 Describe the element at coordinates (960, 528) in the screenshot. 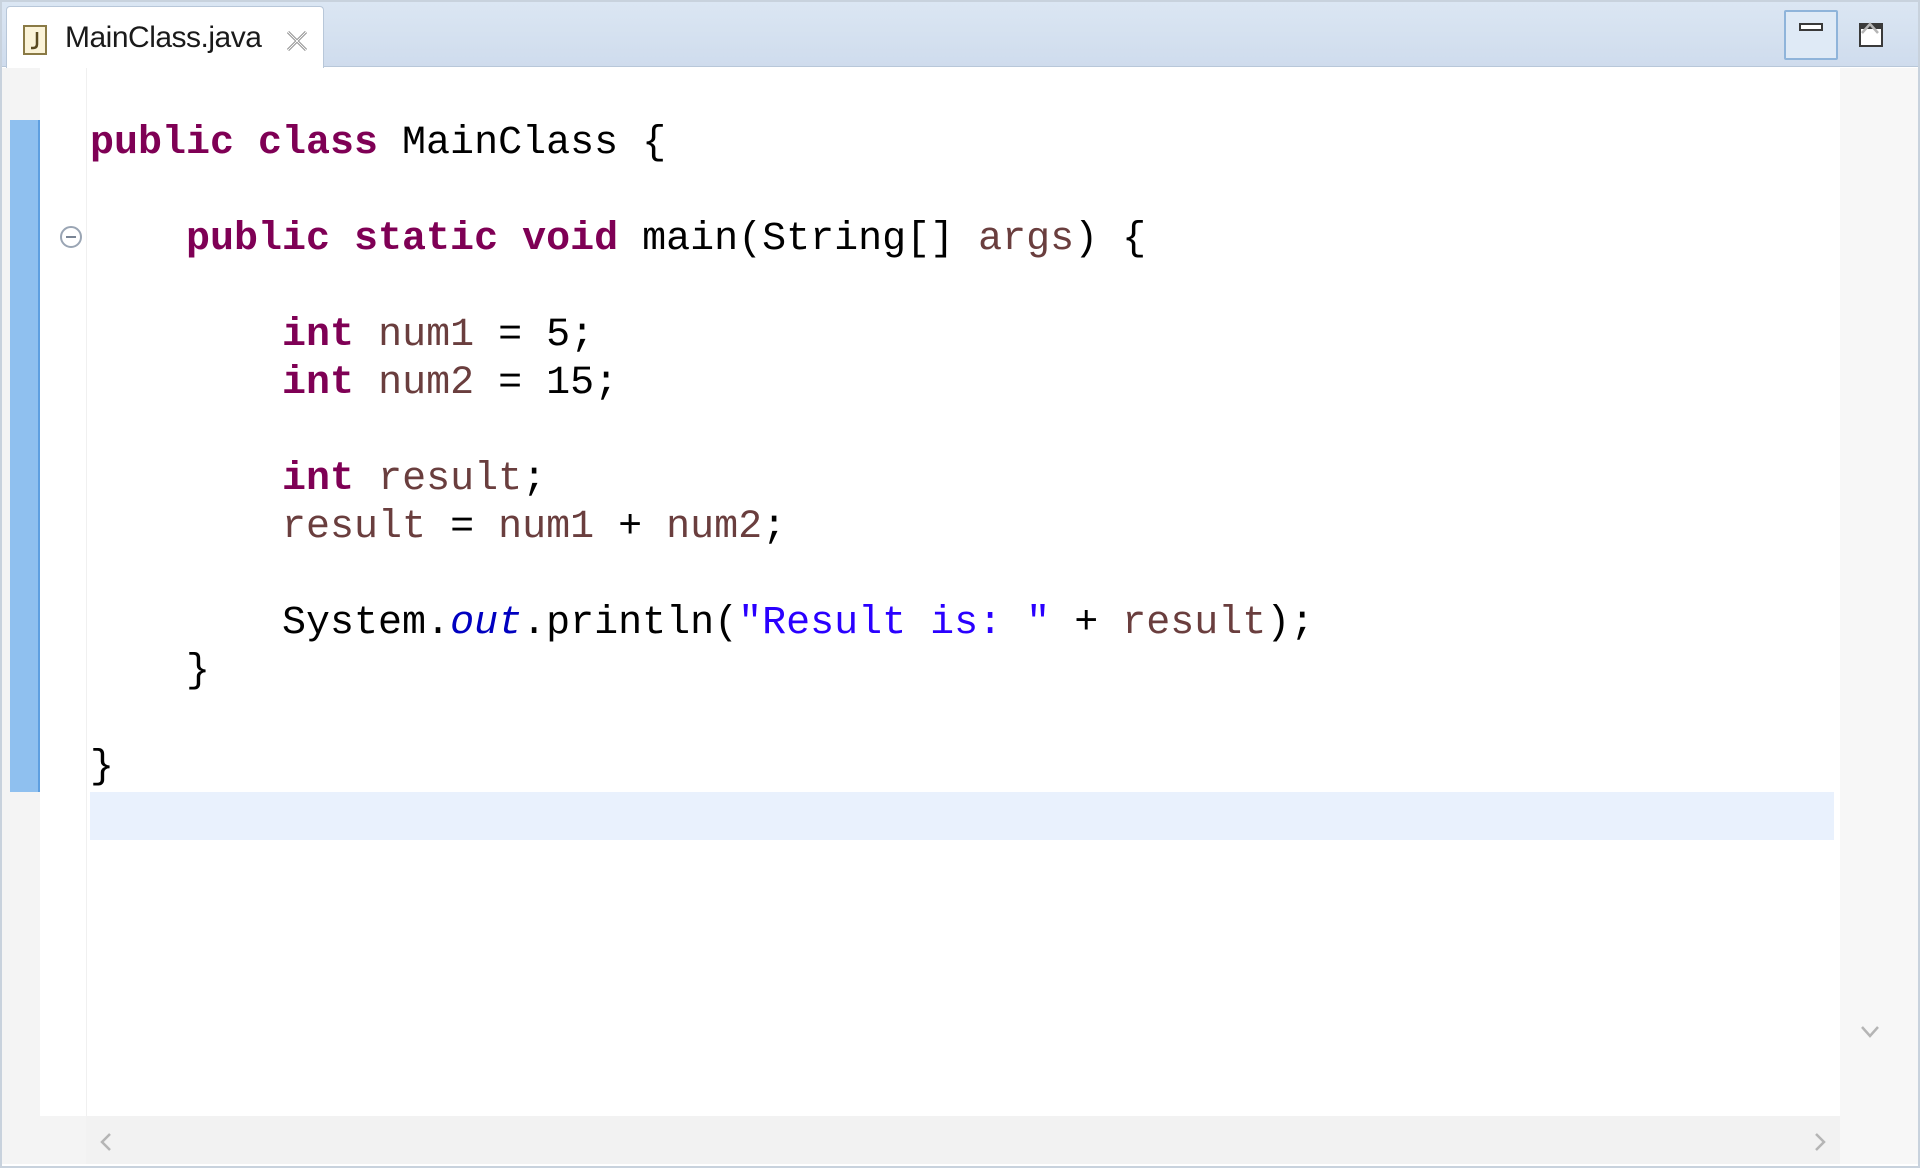

I see `code-line: result = num1 + num2;` at that location.